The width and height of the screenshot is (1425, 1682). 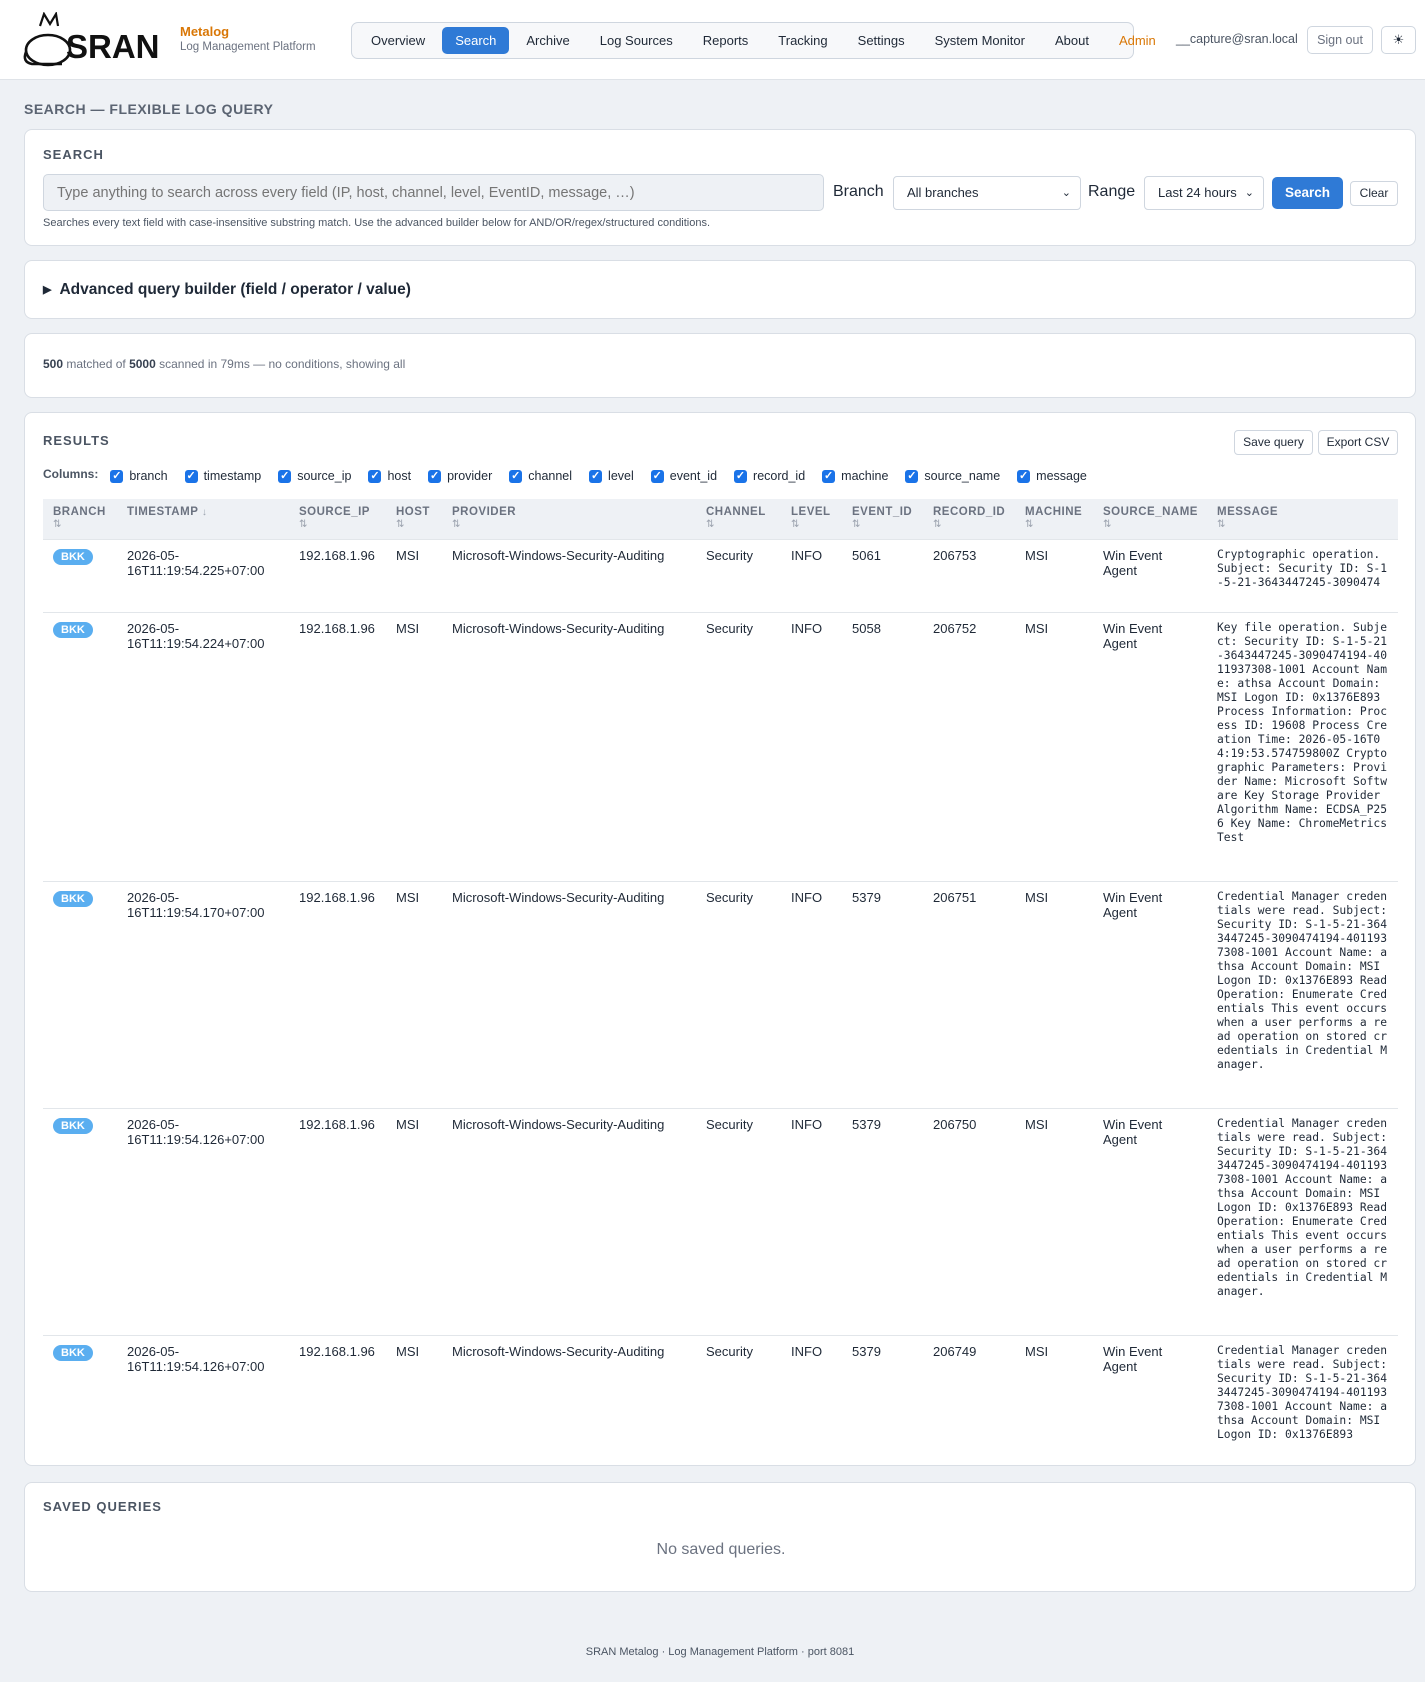 What do you see at coordinates (414, 519) in the screenshot?
I see `column-header-host: HOST ⇅` at bounding box center [414, 519].